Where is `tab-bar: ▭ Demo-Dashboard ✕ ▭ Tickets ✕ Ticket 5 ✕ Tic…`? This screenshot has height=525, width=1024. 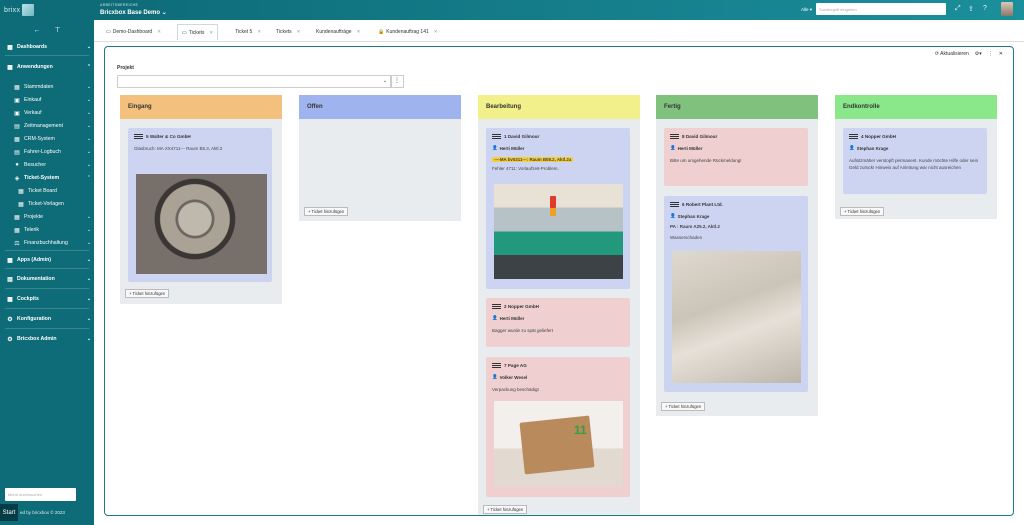 tab-bar: ▭ Demo-Dashboard ✕ ▭ Tickets ✕ Ticket 5 ✕ Tic… is located at coordinates (559, 31).